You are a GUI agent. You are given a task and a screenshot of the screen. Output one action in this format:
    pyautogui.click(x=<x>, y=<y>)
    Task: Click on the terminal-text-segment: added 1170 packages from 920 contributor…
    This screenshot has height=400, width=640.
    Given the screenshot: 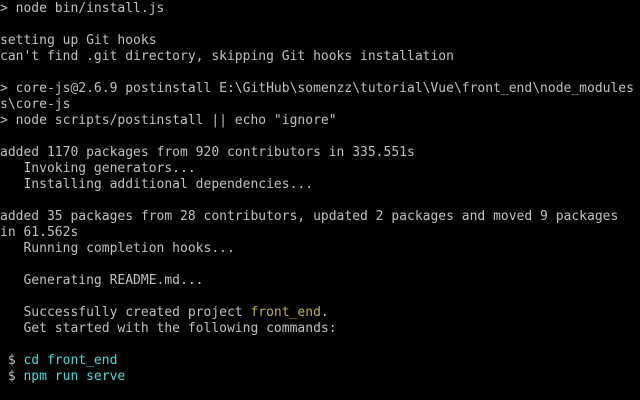 What is the action you would take?
    pyautogui.click(x=207, y=152)
    